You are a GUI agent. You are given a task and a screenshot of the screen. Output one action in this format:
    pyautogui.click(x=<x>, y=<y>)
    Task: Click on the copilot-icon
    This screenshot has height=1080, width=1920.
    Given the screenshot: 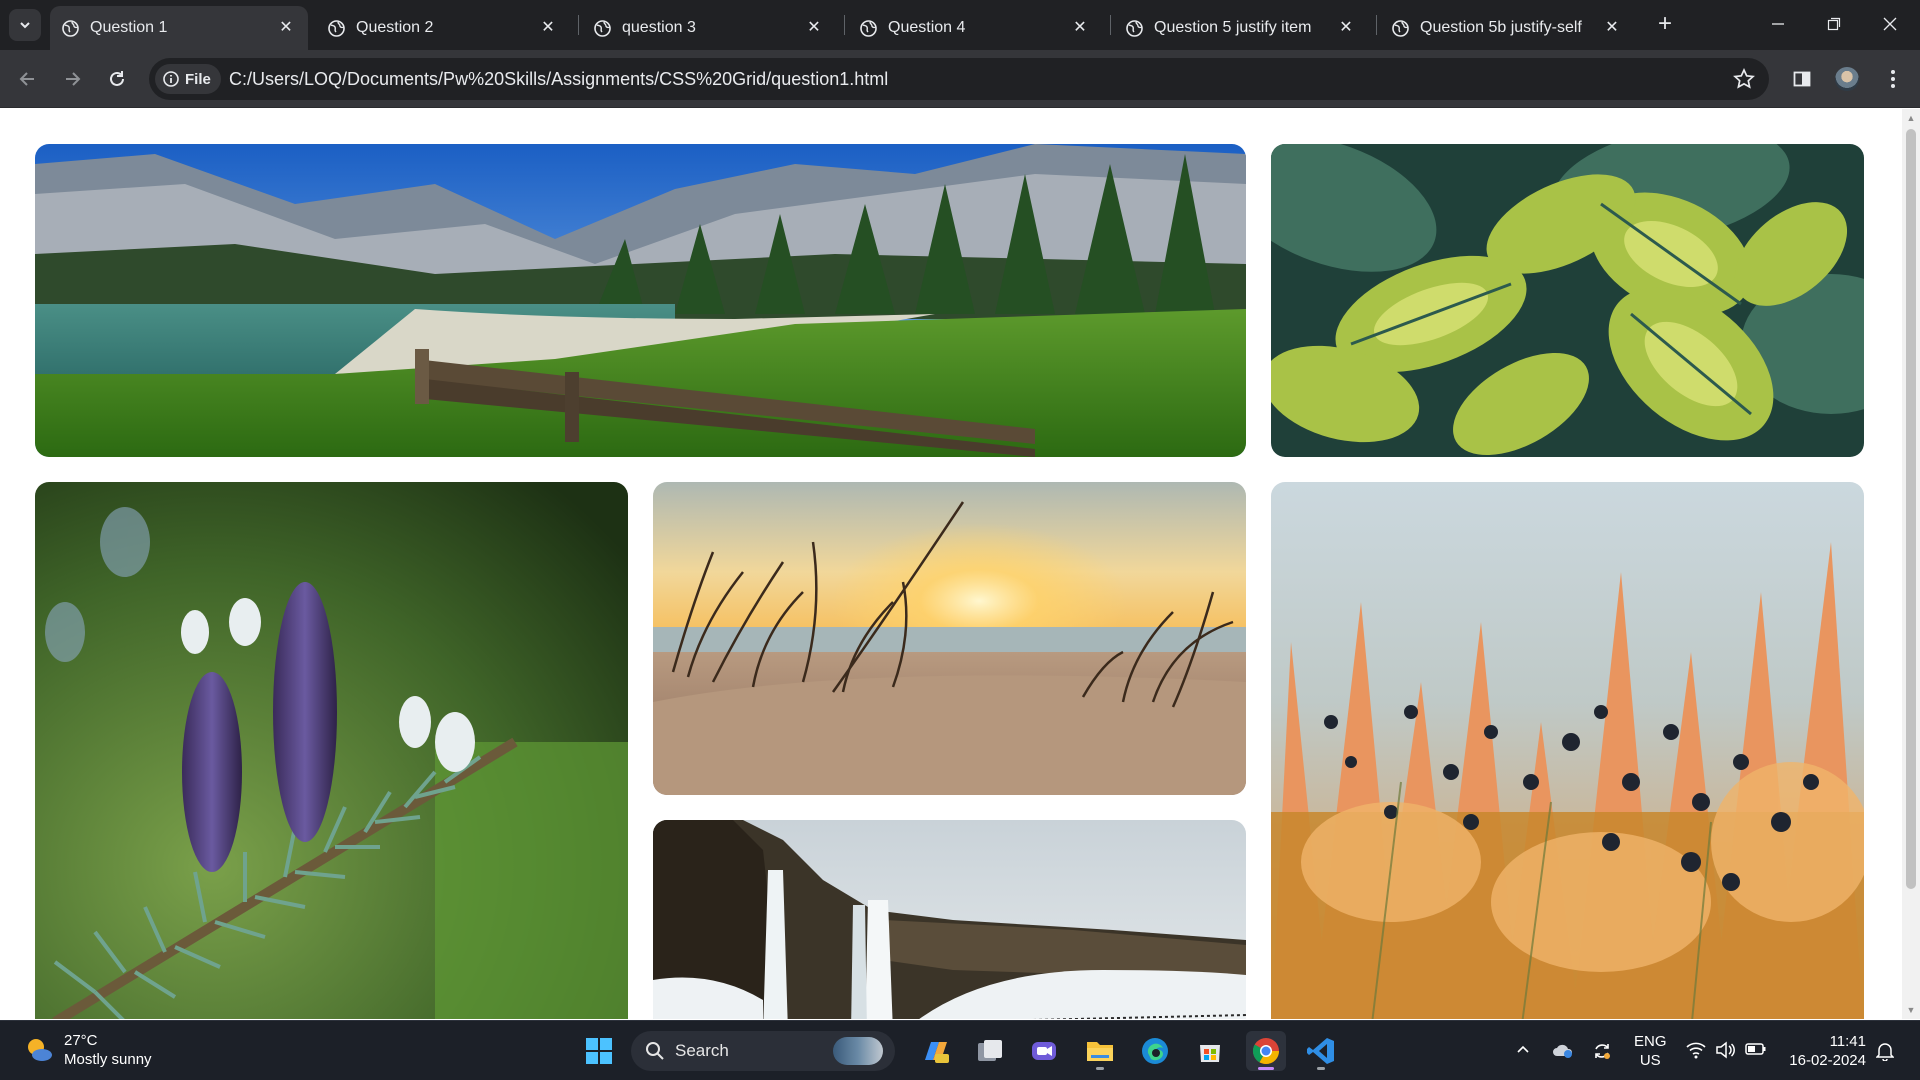 What is the action you would take?
    pyautogui.click(x=937, y=1052)
    